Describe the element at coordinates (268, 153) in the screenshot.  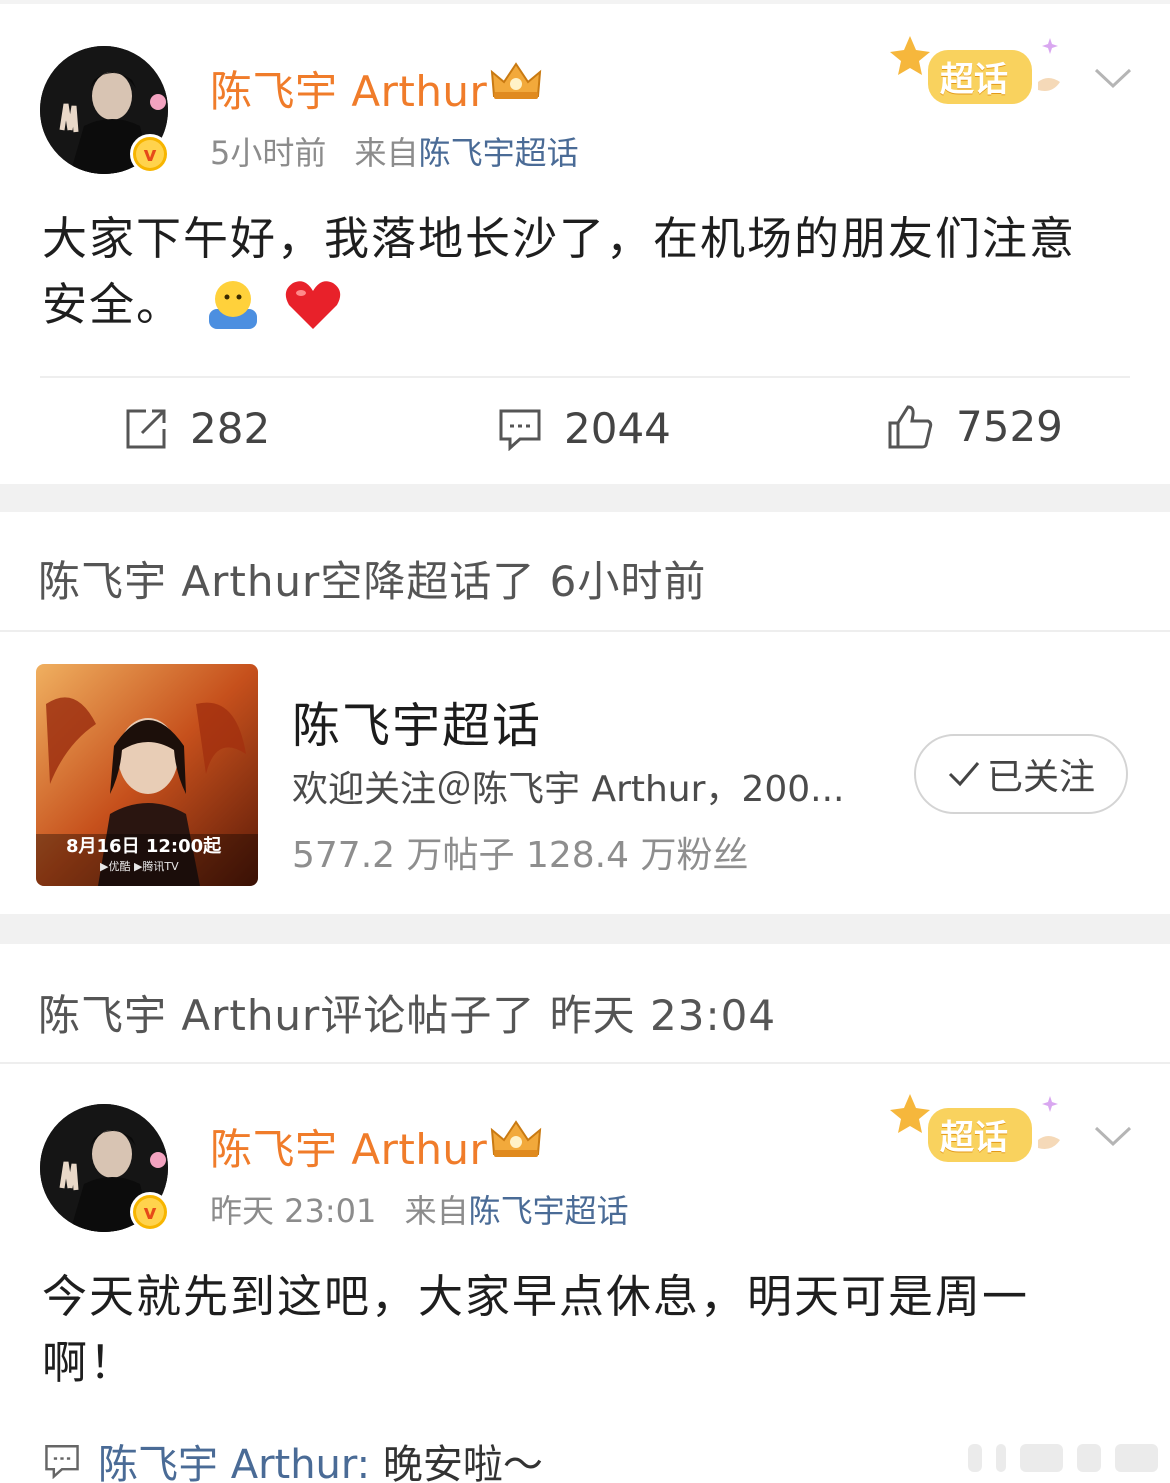
I see `post-time: 5小时前` at that location.